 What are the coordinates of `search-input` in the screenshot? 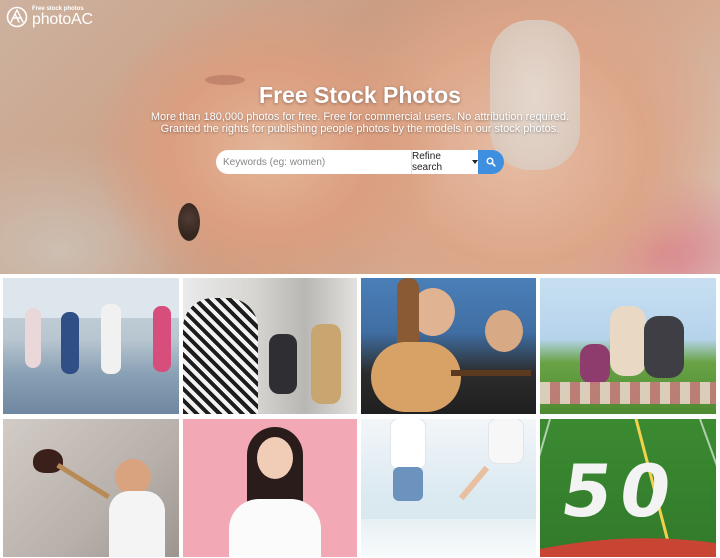 It's located at (313, 162).